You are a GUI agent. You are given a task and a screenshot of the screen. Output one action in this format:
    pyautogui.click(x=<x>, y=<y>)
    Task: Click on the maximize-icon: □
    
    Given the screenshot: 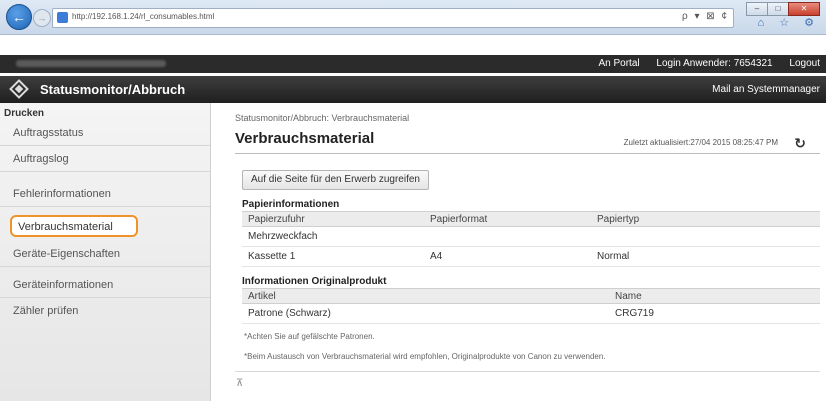 What is the action you would take?
    pyautogui.click(x=778, y=9)
    